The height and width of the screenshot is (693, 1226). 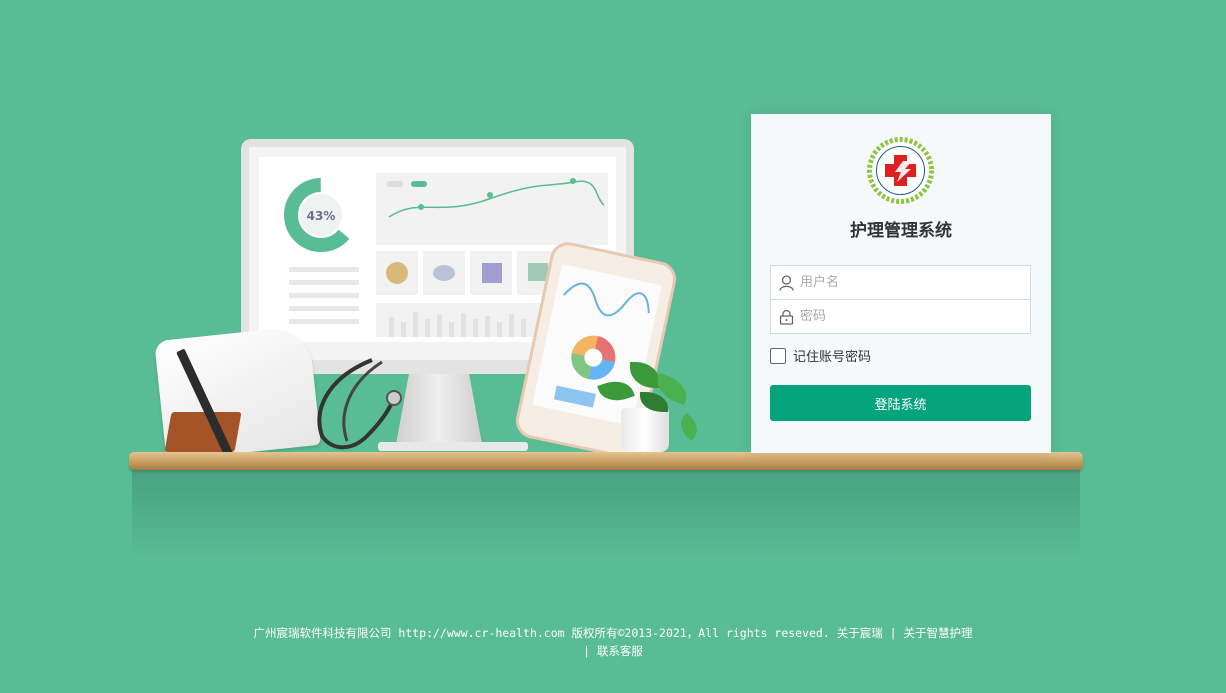 I want to click on system-title: 护理管理系统, so click(x=901, y=231).